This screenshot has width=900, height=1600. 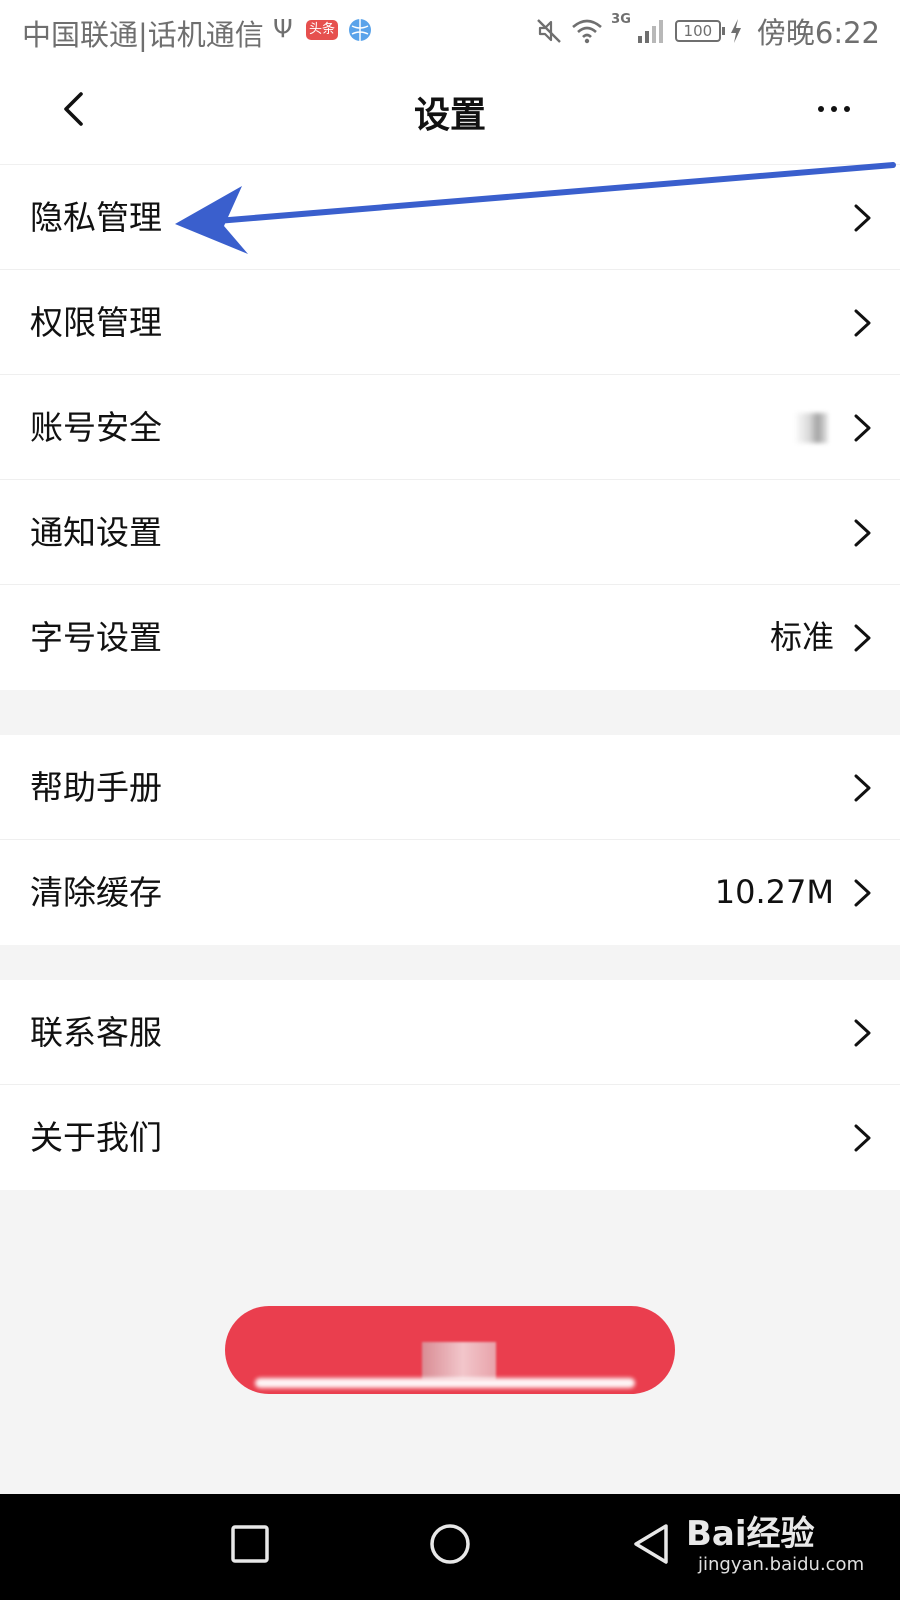 What do you see at coordinates (96, 637) in the screenshot?
I see `row-label: 字号设置` at bounding box center [96, 637].